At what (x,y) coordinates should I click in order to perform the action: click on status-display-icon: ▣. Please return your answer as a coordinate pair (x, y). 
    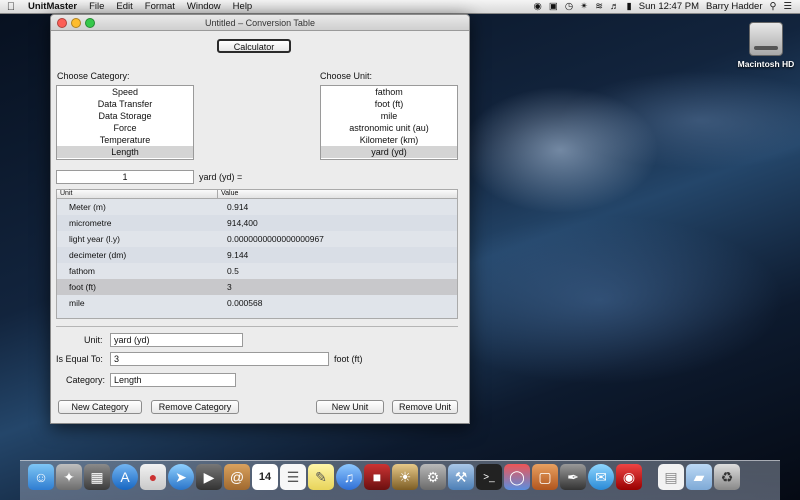
    Looking at the image, I should click on (553, 6).